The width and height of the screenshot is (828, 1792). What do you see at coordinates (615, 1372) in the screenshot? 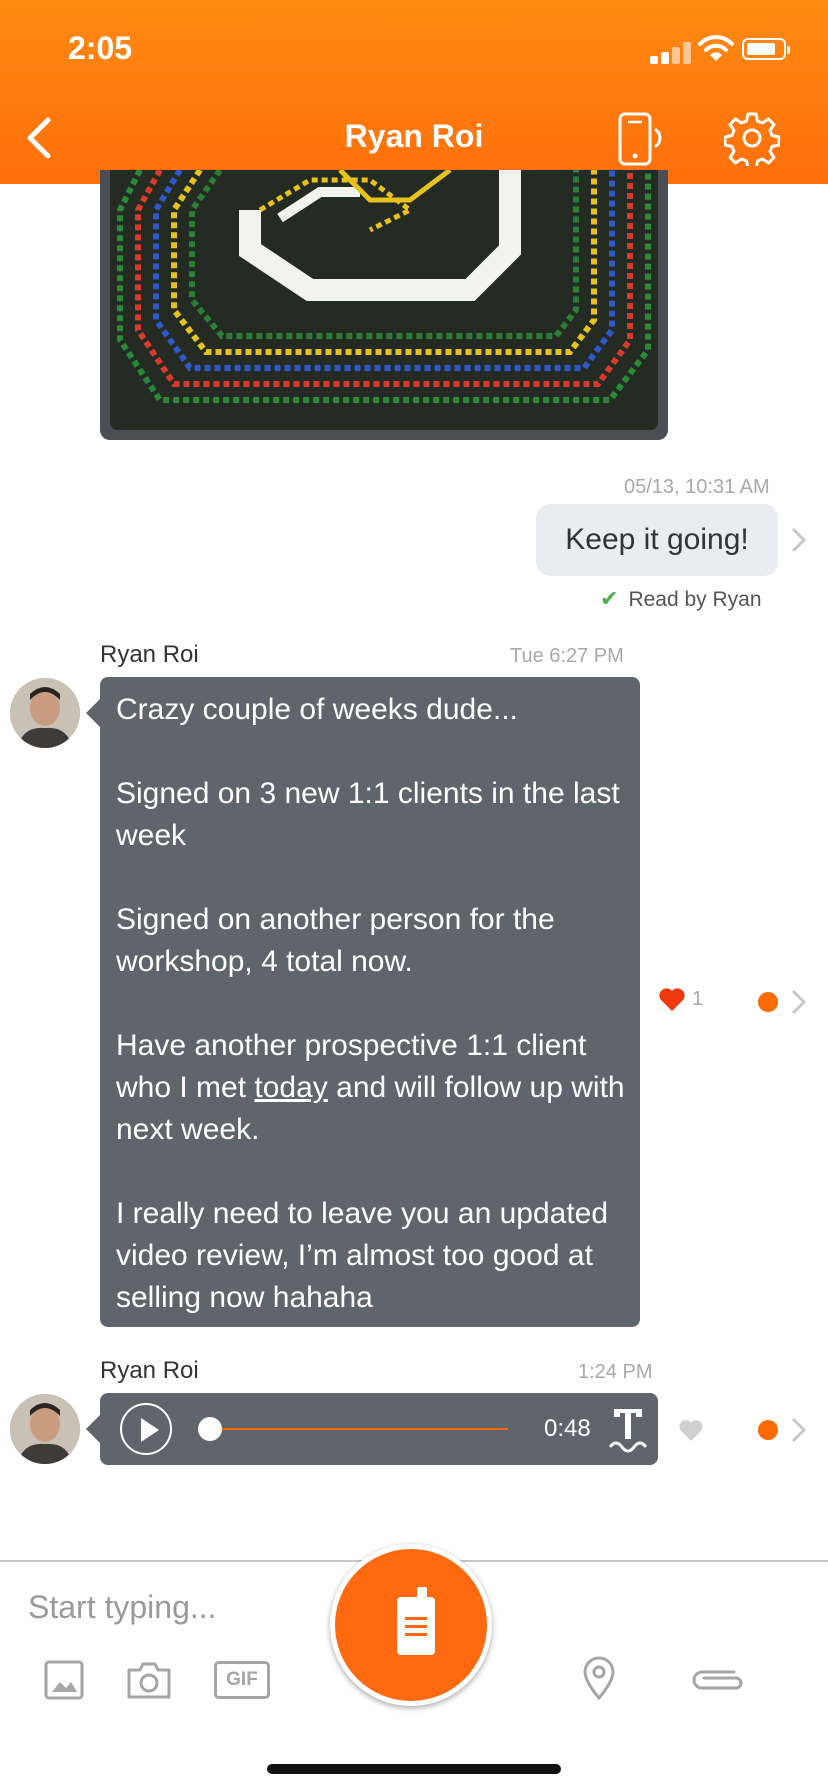
I see `message-timestamp: 1:24 PM` at bounding box center [615, 1372].